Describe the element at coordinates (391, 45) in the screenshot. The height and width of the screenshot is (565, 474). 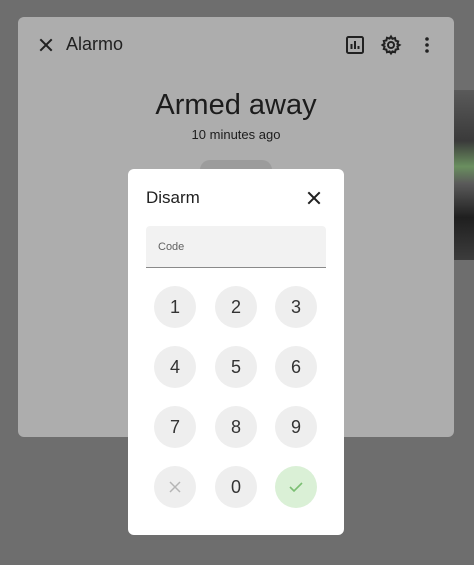
I see `gear-icon` at that location.